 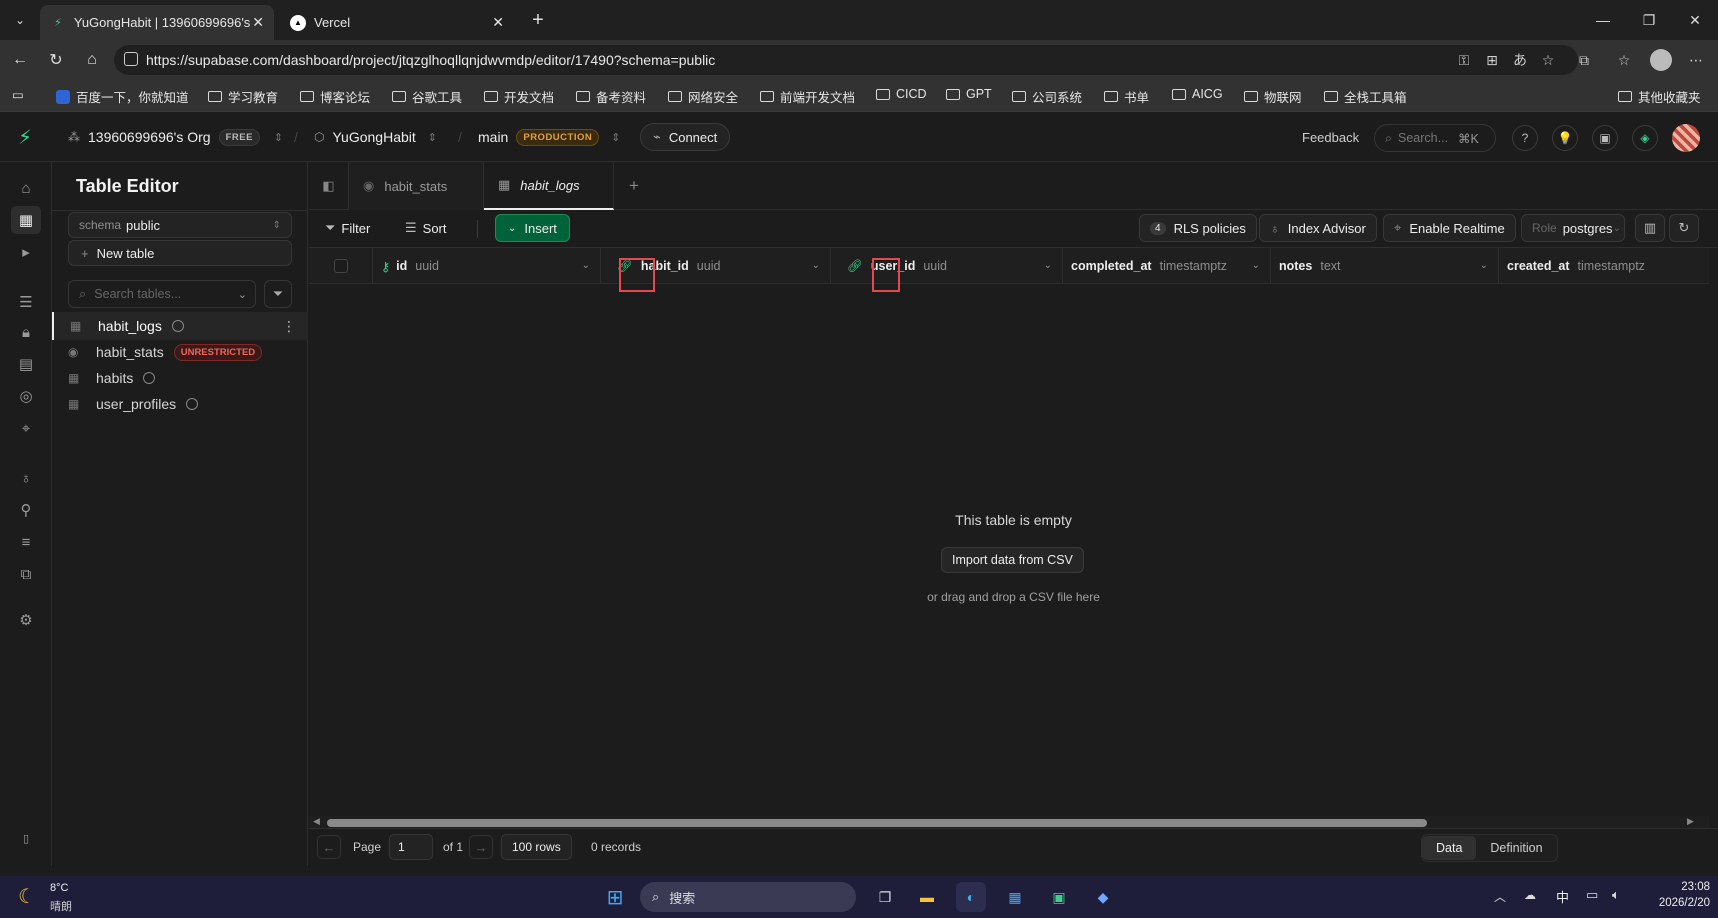 What do you see at coordinates (25, 137) in the screenshot?
I see `supabase-logo-icon: ⚡` at bounding box center [25, 137].